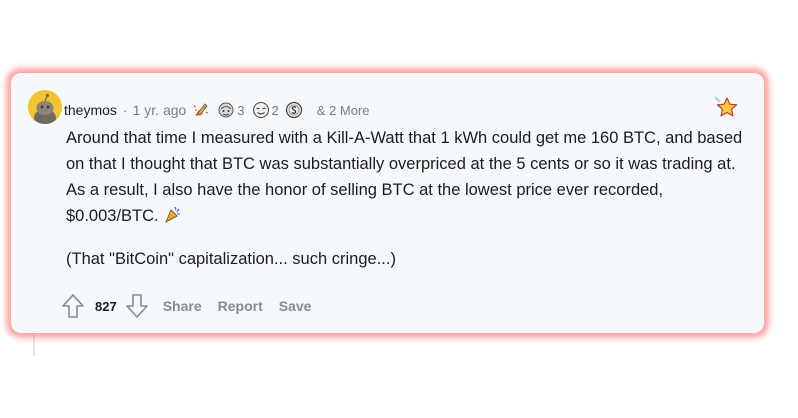 The height and width of the screenshot is (418, 798). Describe the element at coordinates (275, 110) in the screenshot. I see `award-3-count: 2` at that location.